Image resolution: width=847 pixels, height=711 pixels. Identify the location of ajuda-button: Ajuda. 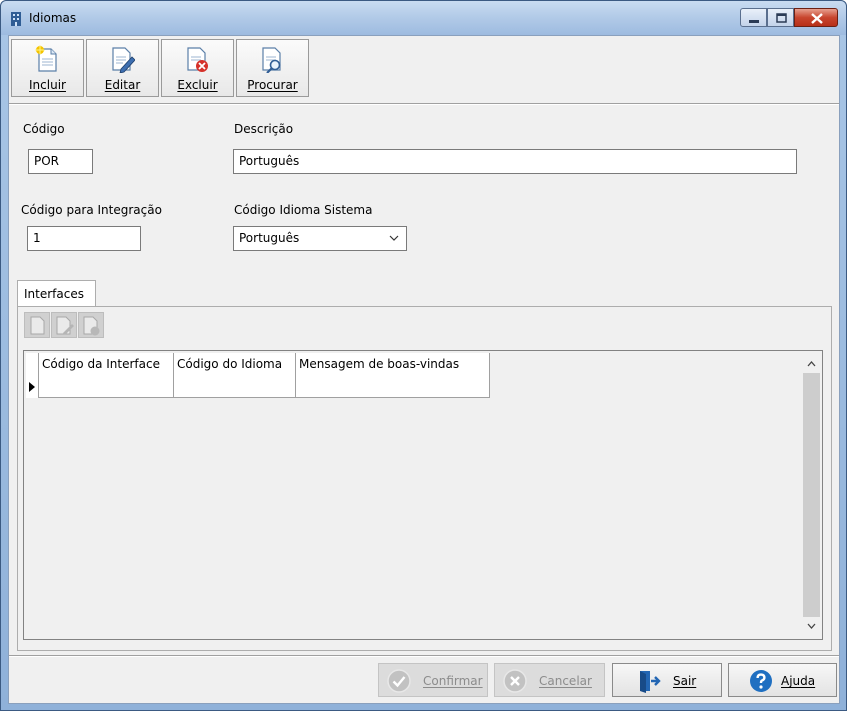
(782, 680).